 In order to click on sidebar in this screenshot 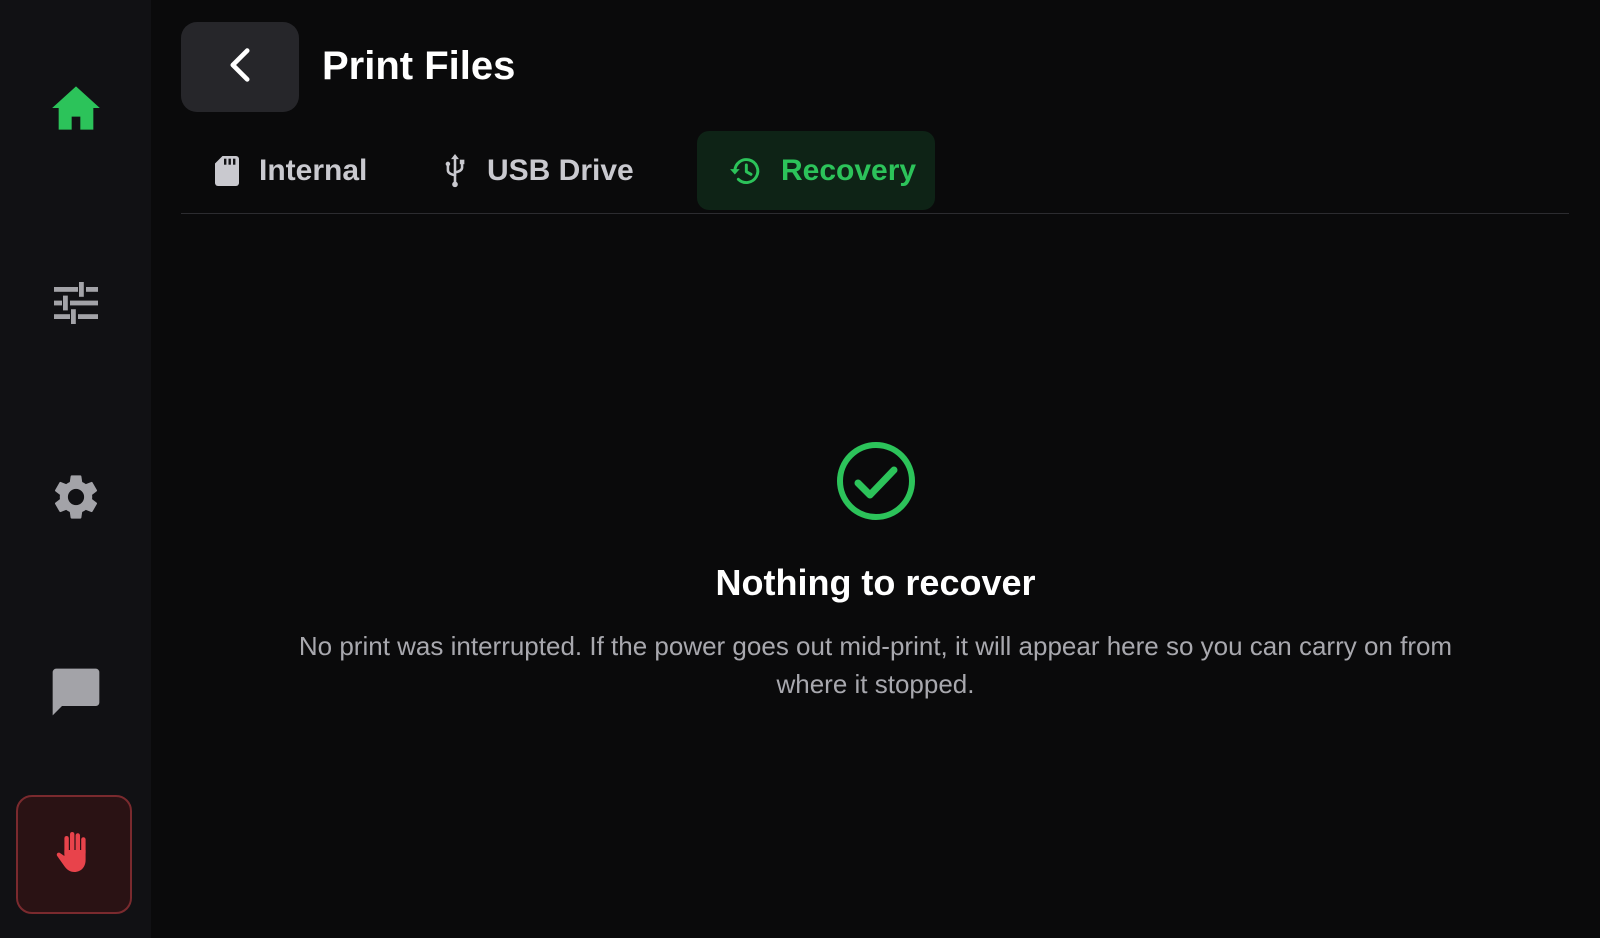, I will do `click(75, 469)`.